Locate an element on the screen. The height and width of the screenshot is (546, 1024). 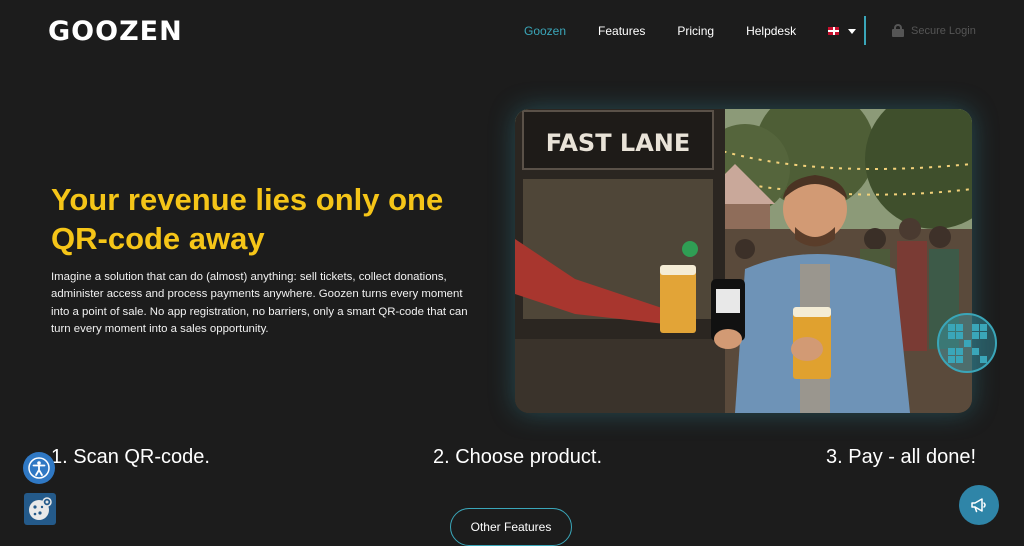
goozen-logo: GOOZEN is located at coordinates (115, 31).